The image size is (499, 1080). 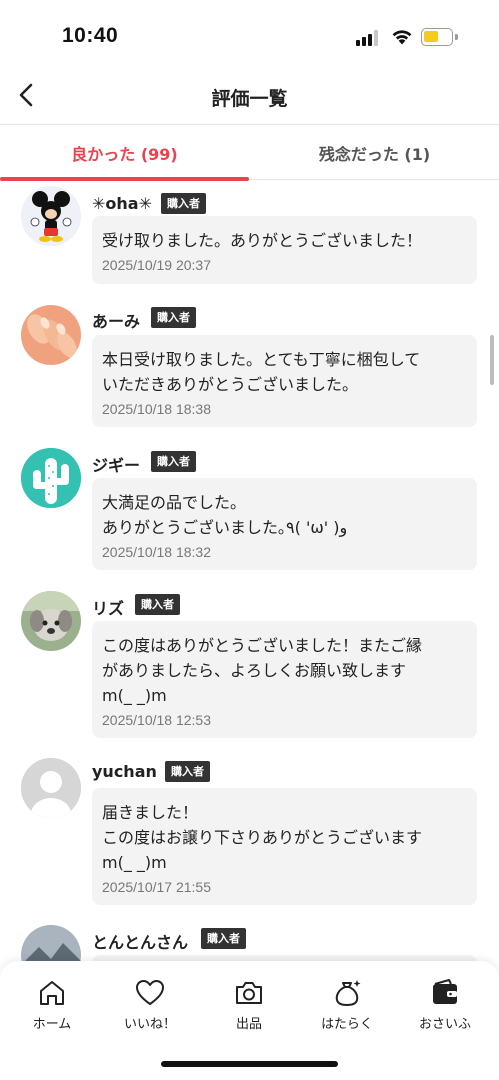 I want to click on landscape-photo-icon, so click(x=51, y=943).